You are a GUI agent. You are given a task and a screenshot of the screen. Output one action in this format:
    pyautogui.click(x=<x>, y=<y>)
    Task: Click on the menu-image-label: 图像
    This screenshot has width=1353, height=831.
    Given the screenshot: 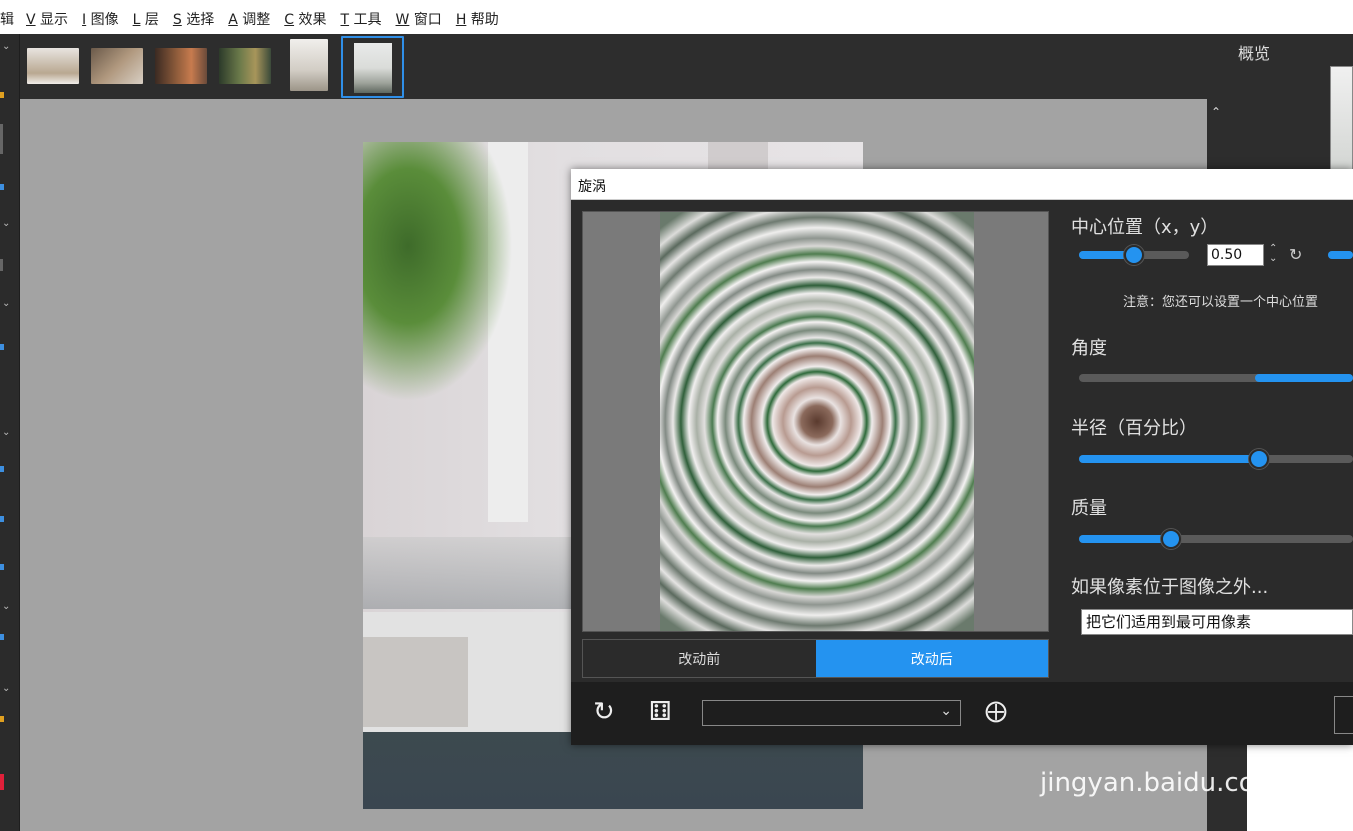 What is the action you would take?
    pyautogui.click(x=104, y=20)
    